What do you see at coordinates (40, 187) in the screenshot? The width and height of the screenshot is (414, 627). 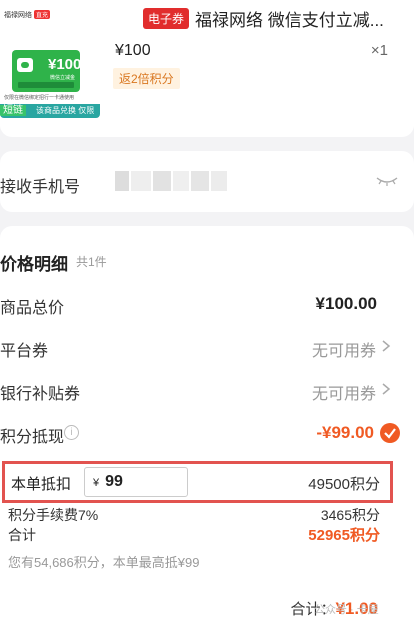 I see `phone-label: 接收手机号` at bounding box center [40, 187].